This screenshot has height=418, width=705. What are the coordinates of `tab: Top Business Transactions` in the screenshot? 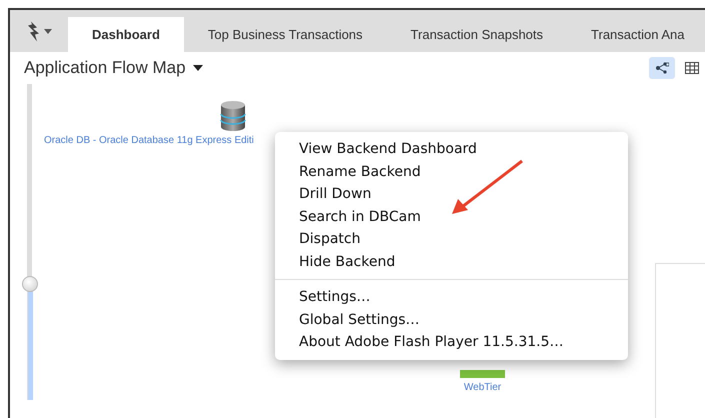 It's located at (285, 34).